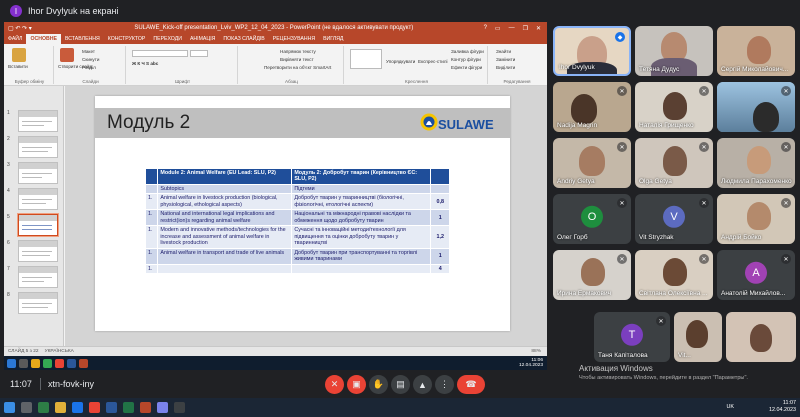 The image size is (800, 417). What do you see at coordinates (498, 28) in the screenshot?
I see `ribbon-display-icon: ▭` at bounding box center [498, 28].